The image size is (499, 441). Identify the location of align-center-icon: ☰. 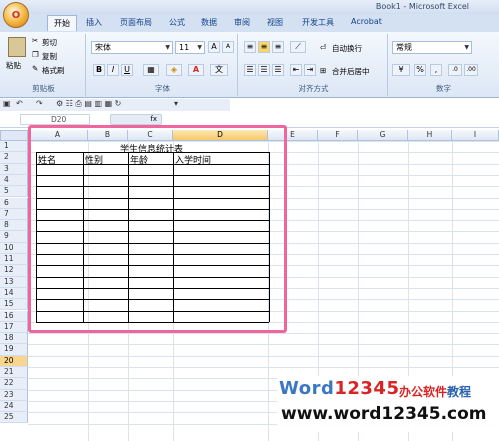
(264, 70).